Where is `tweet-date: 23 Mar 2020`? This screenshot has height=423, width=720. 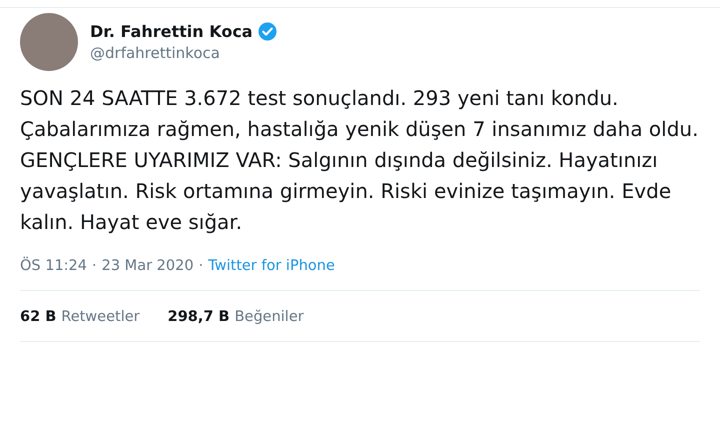 tweet-date: 23 Mar 2020 is located at coordinates (148, 266).